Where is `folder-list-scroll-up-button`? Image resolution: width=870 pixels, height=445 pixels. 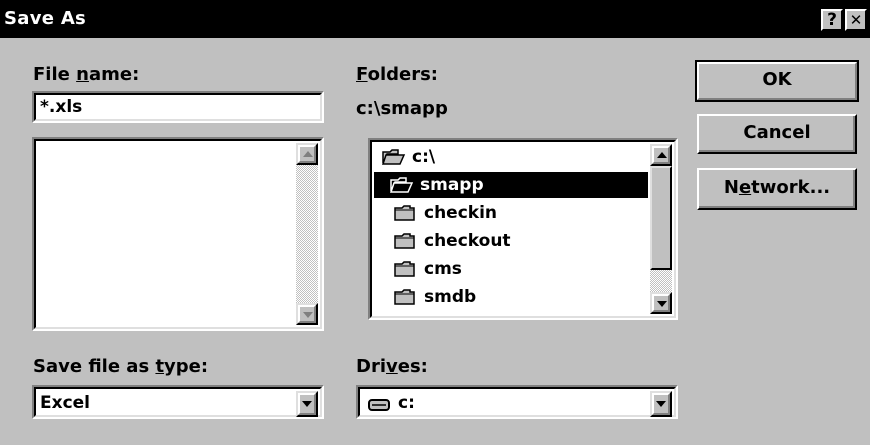 folder-list-scroll-up-button is located at coordinates (661, 155).